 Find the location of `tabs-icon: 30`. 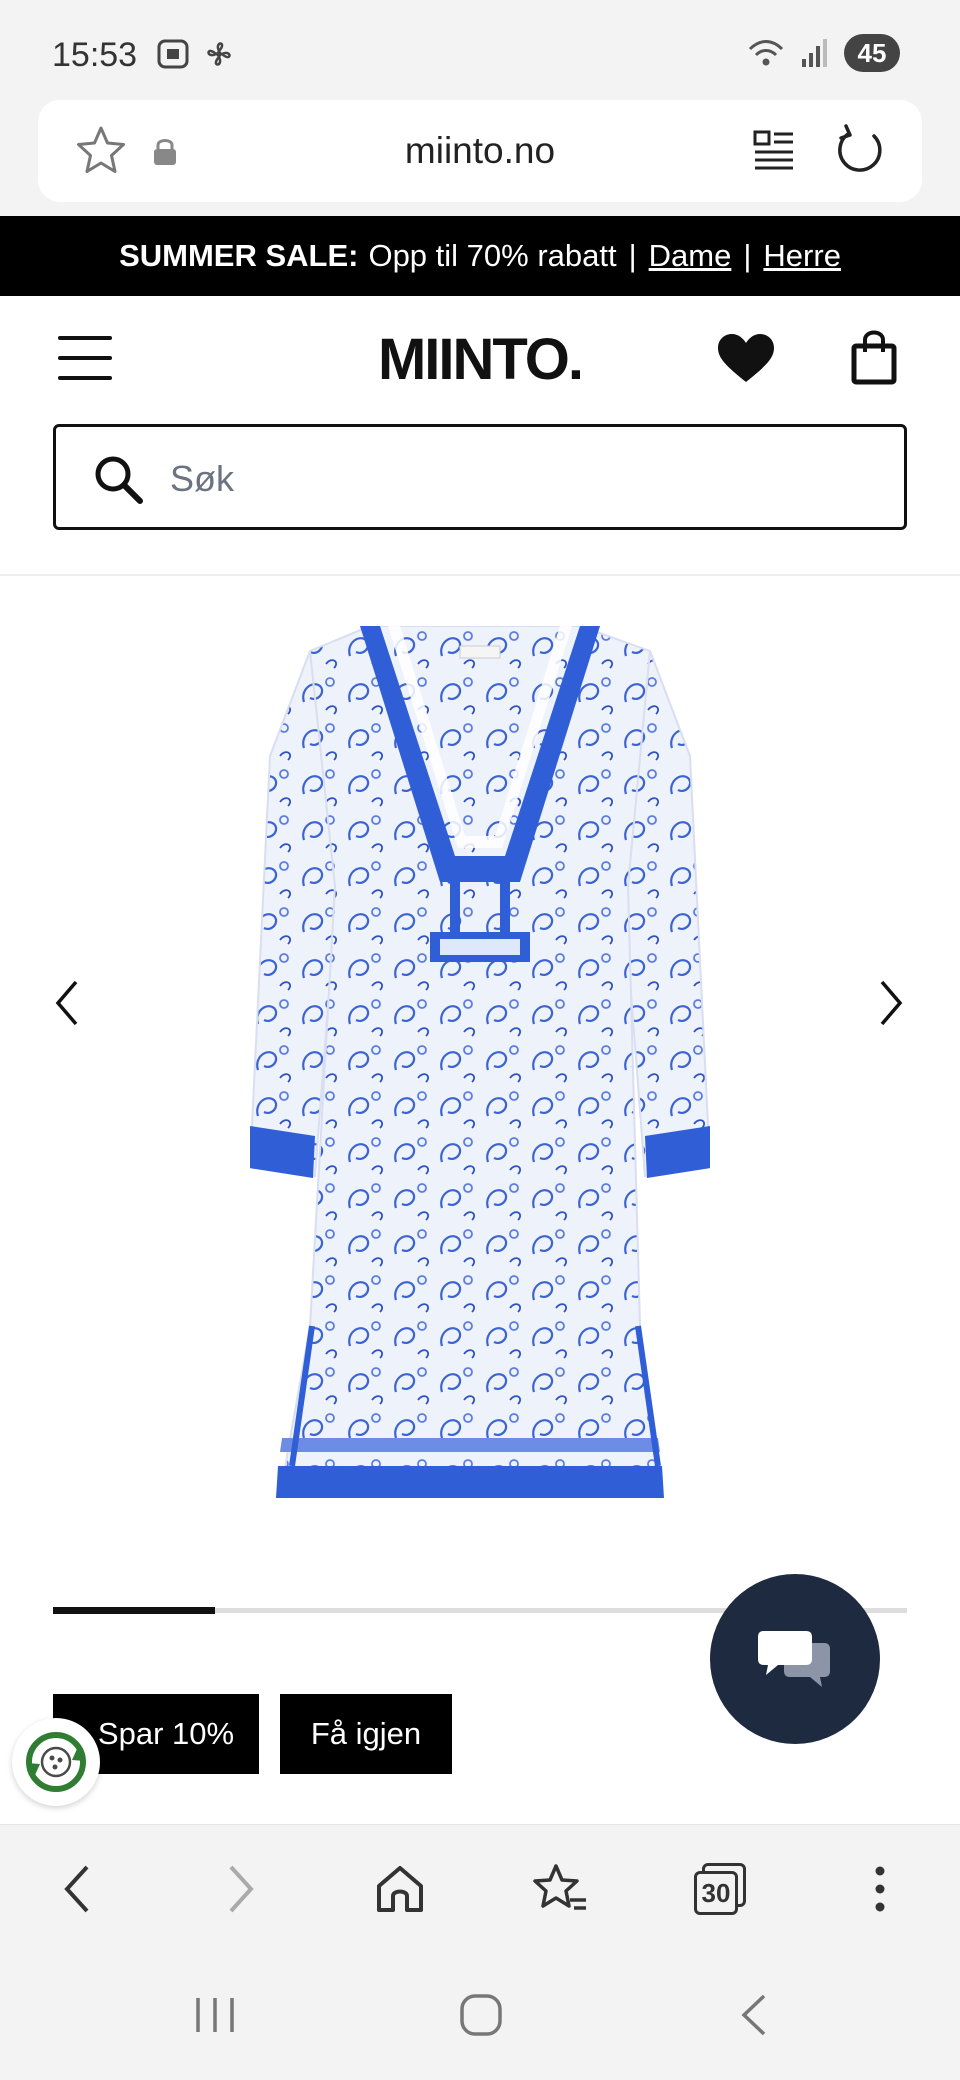

tabs-icon: 30 is located at coordinates (720, 1889).